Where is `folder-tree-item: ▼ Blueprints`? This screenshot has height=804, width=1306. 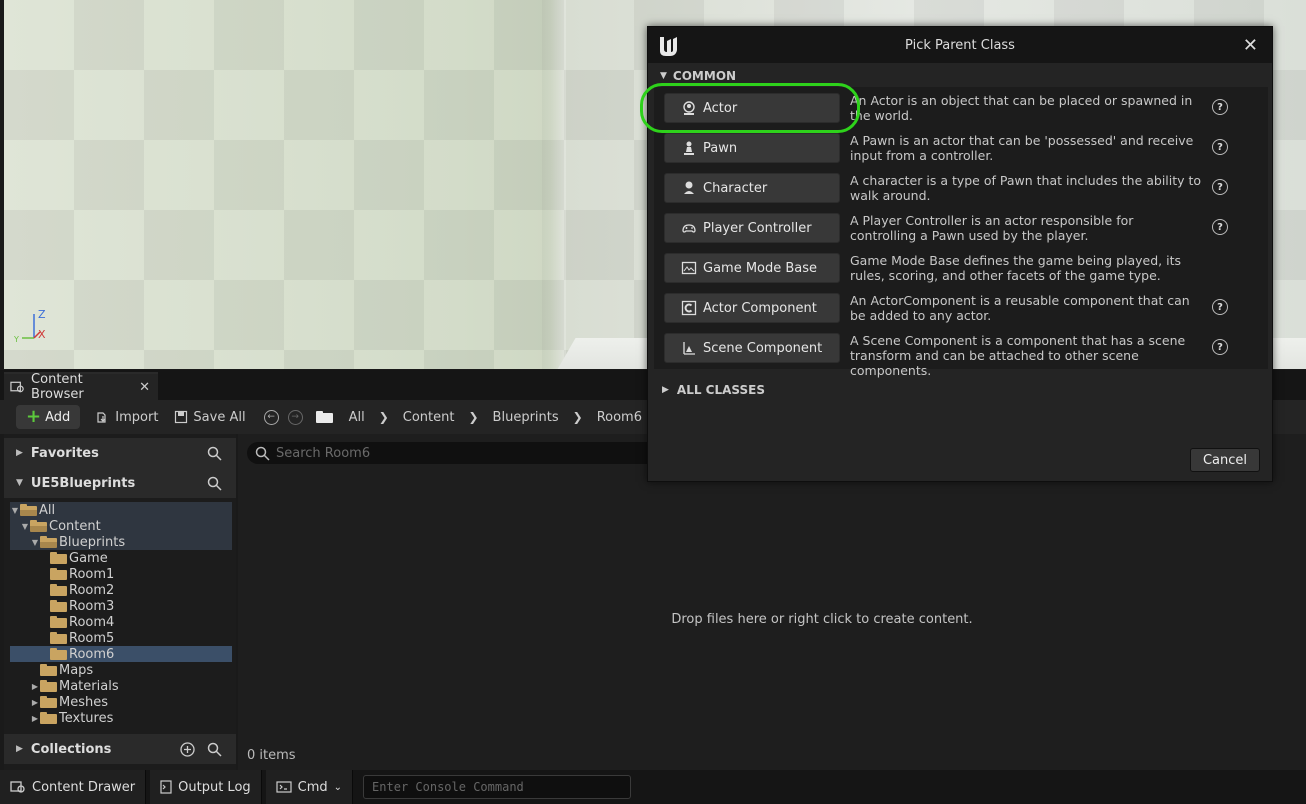
folder-tree-item: ▼ Blueprints is located at coordinates (121, 542).